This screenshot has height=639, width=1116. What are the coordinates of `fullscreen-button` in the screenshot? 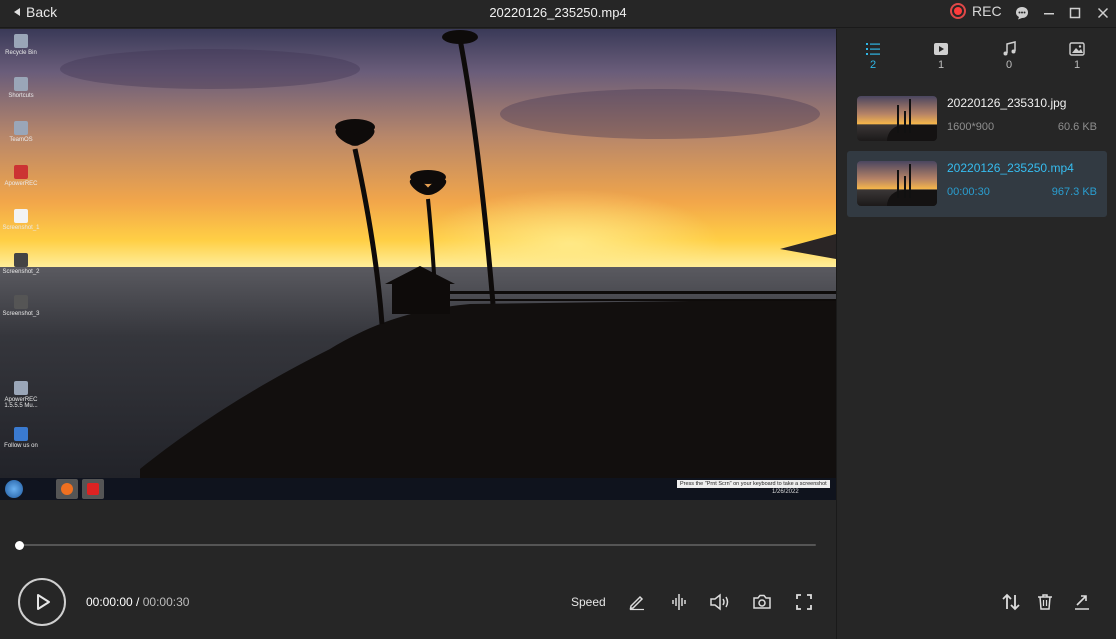 It's located at (804, 602).